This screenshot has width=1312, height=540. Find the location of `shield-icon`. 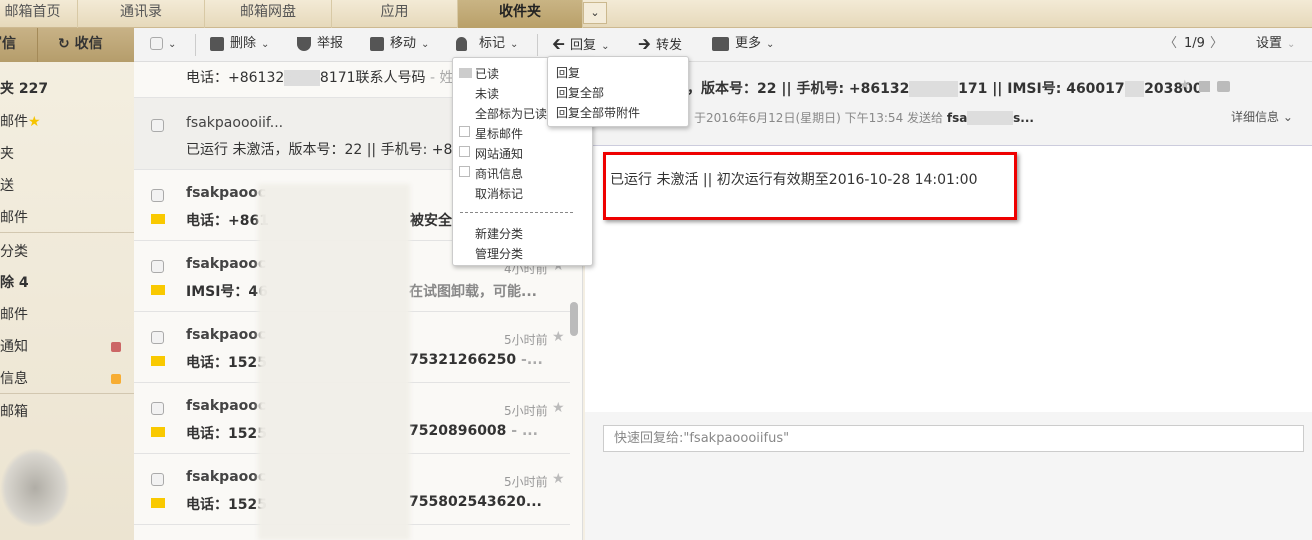

shield-icon is located at coordinates (304, 43).